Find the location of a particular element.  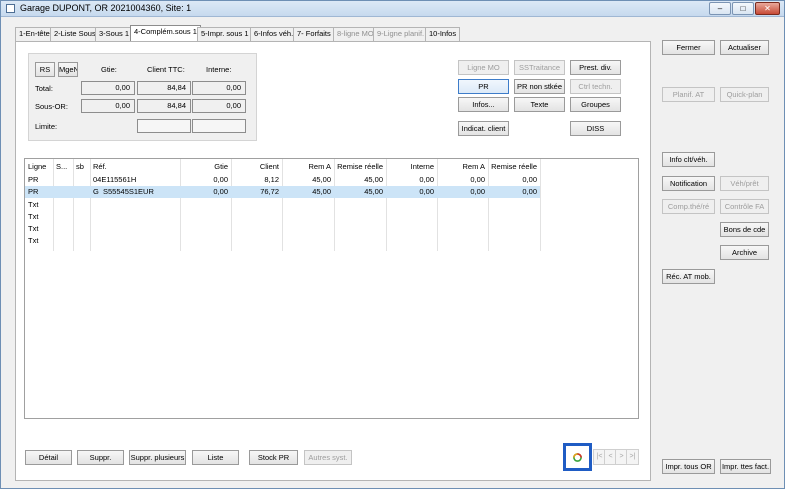

limite-client-field is located at coordinates (164, 126).